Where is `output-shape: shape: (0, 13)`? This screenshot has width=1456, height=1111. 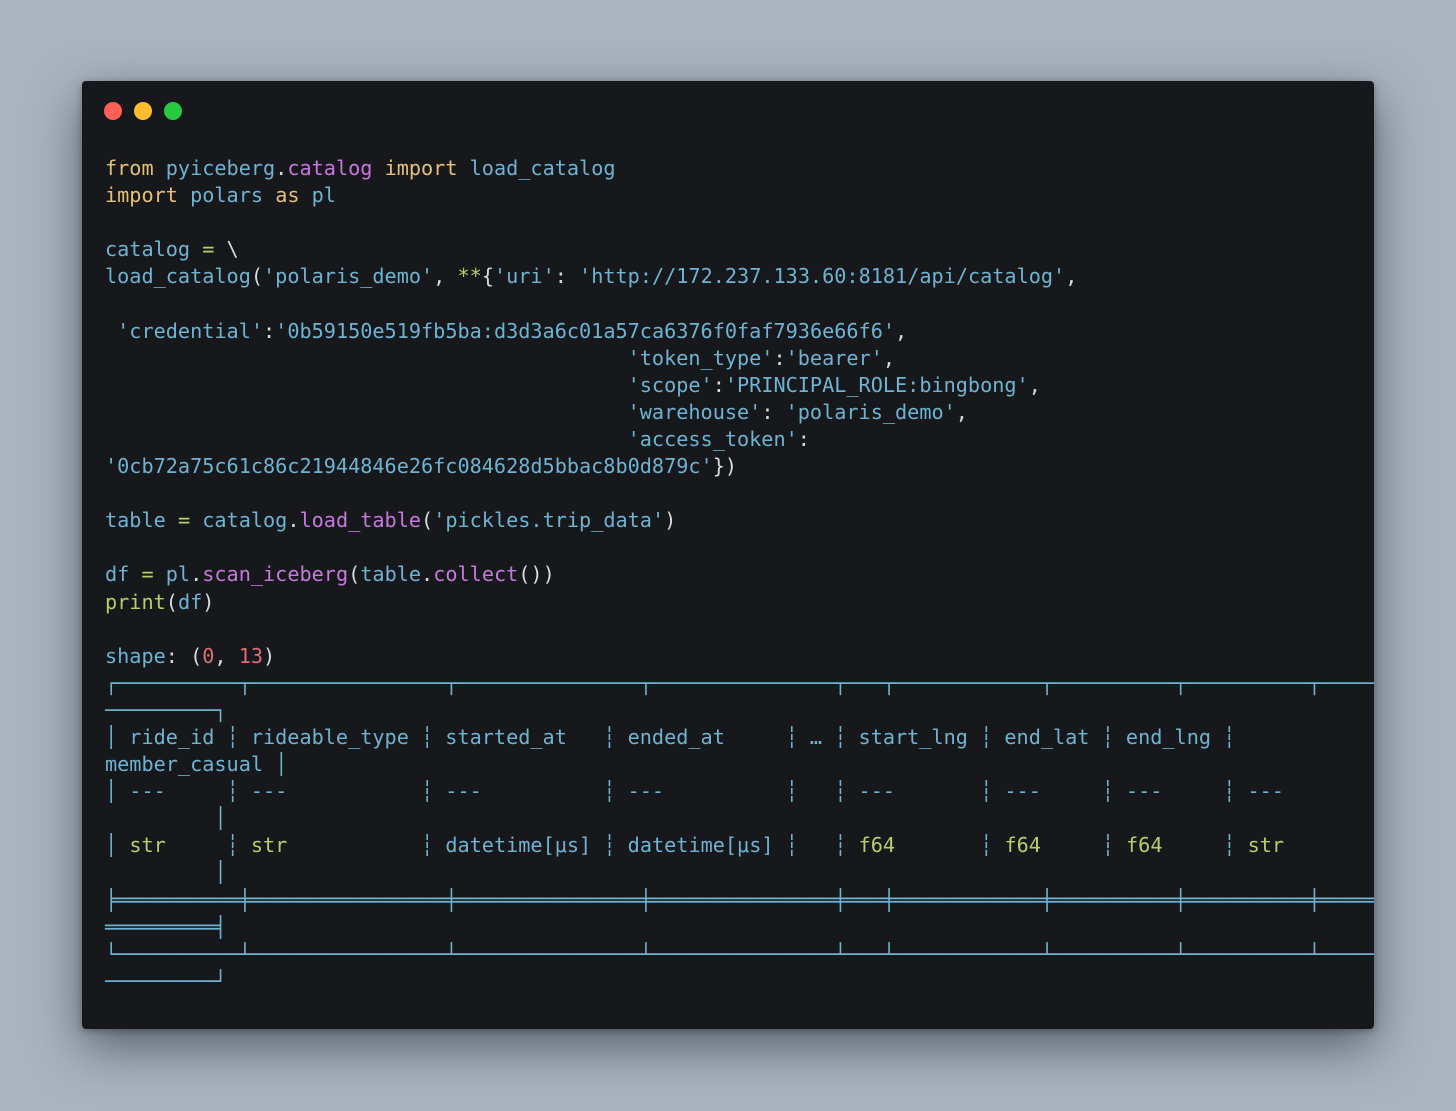
output-shape: shape: (0, 13) is located at coordinates (190, 655).